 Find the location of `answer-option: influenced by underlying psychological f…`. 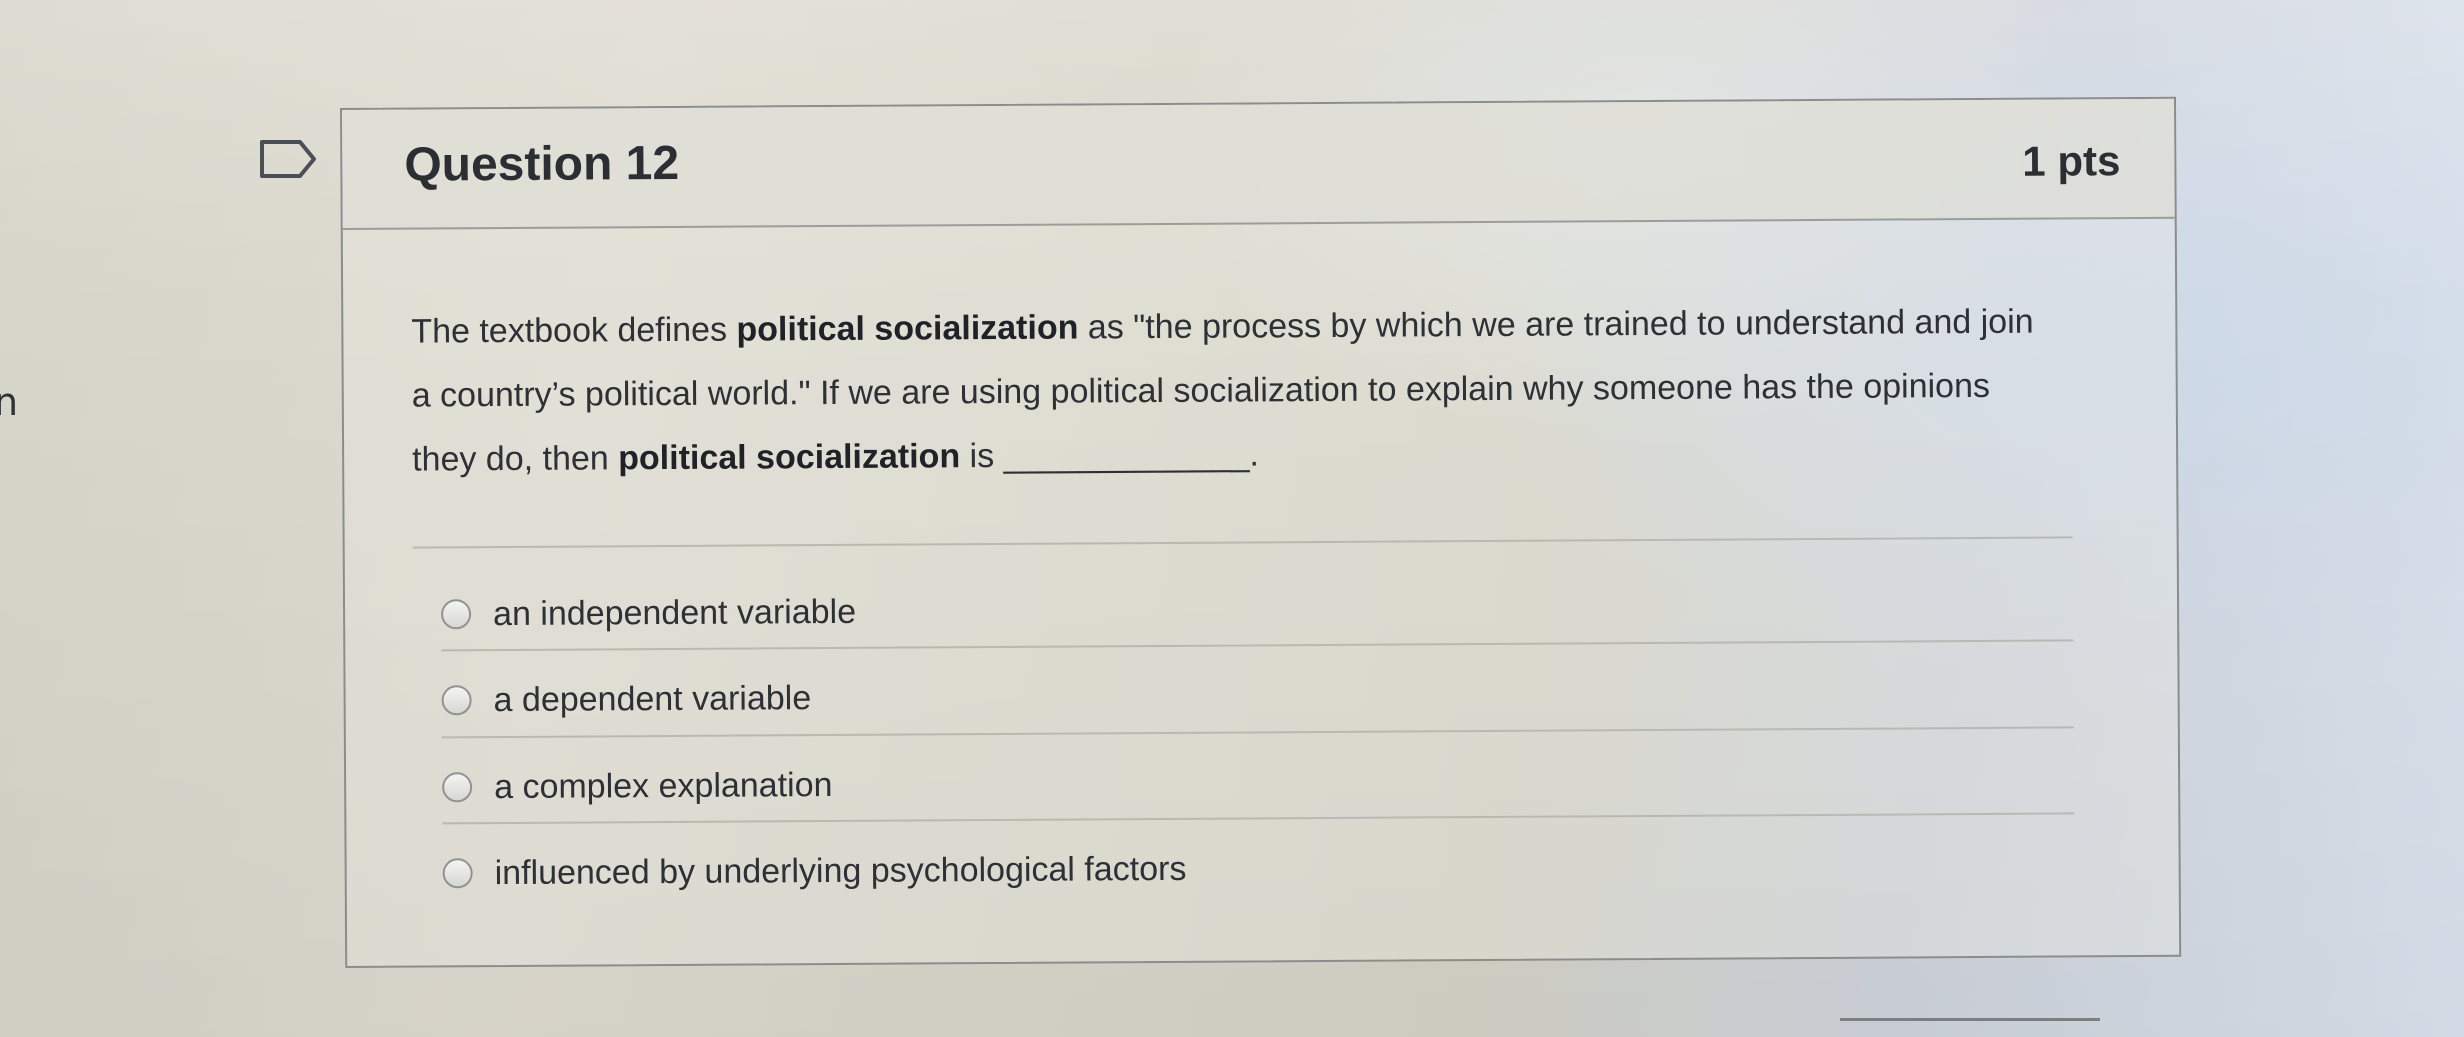

answer-option: influenced by underlying psychological f… is located at coordinates (814, 871).